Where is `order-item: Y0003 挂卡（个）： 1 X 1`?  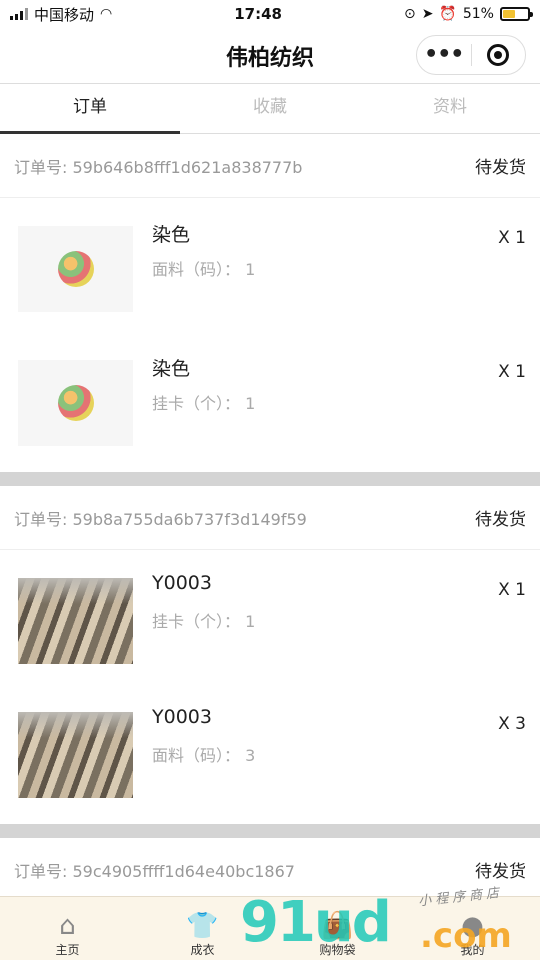 order-item: Y0003 挂卡（个）： 1 X 1 is located at coordinates (270, 617).